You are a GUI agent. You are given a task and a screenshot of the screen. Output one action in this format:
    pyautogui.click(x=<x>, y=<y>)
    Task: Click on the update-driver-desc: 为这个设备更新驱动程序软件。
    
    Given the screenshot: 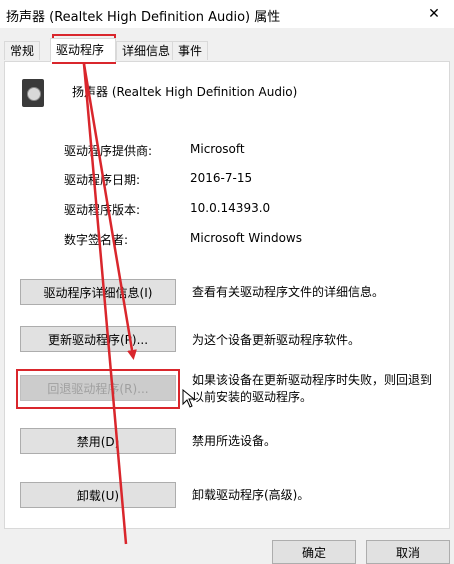 What is the action you would take?
    pyautogui.click(x=276, y=340)
    